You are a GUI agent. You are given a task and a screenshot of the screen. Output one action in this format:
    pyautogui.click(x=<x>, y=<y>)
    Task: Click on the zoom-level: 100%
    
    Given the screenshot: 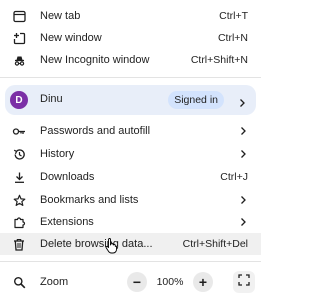 What is the action you would take?
    pyautogui.click(x=170, y=282)
    